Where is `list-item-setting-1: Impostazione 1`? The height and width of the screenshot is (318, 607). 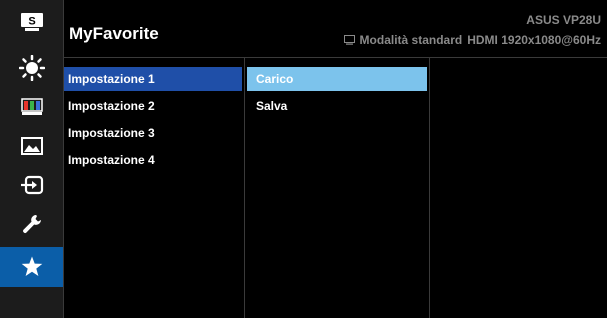
list-item-setting-1: Impostazione 1 is located at coordinates (153, 79).